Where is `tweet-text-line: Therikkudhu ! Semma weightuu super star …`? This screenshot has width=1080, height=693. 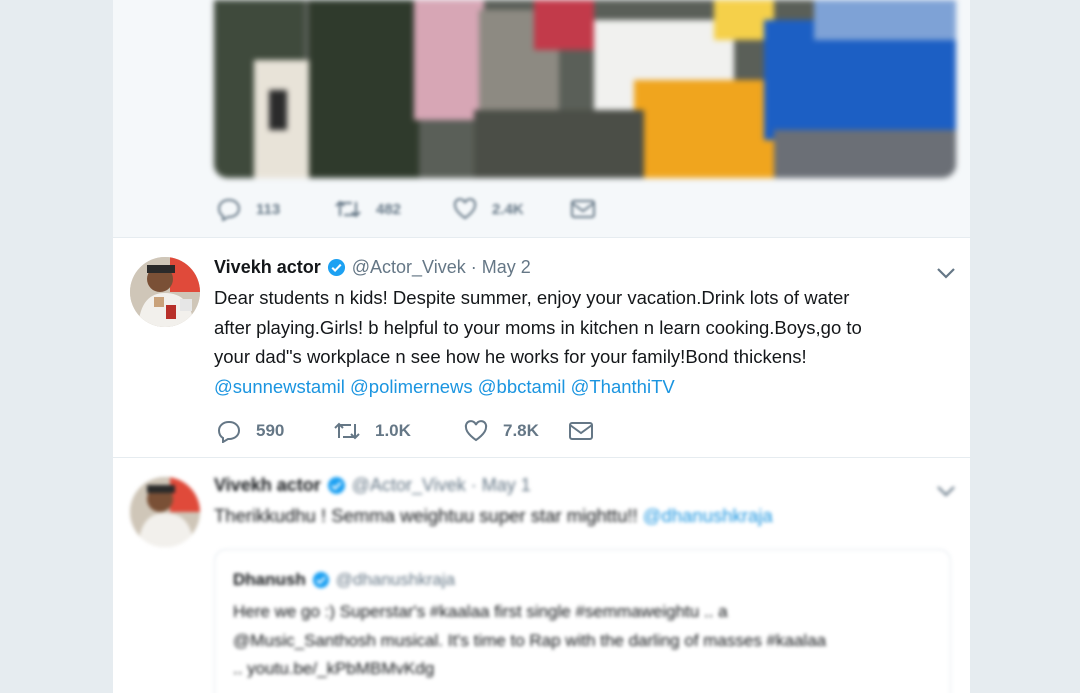
tweet-text-line: Therikkudhu ! Semma weightuu super star … is located at coordinates (579, 516).